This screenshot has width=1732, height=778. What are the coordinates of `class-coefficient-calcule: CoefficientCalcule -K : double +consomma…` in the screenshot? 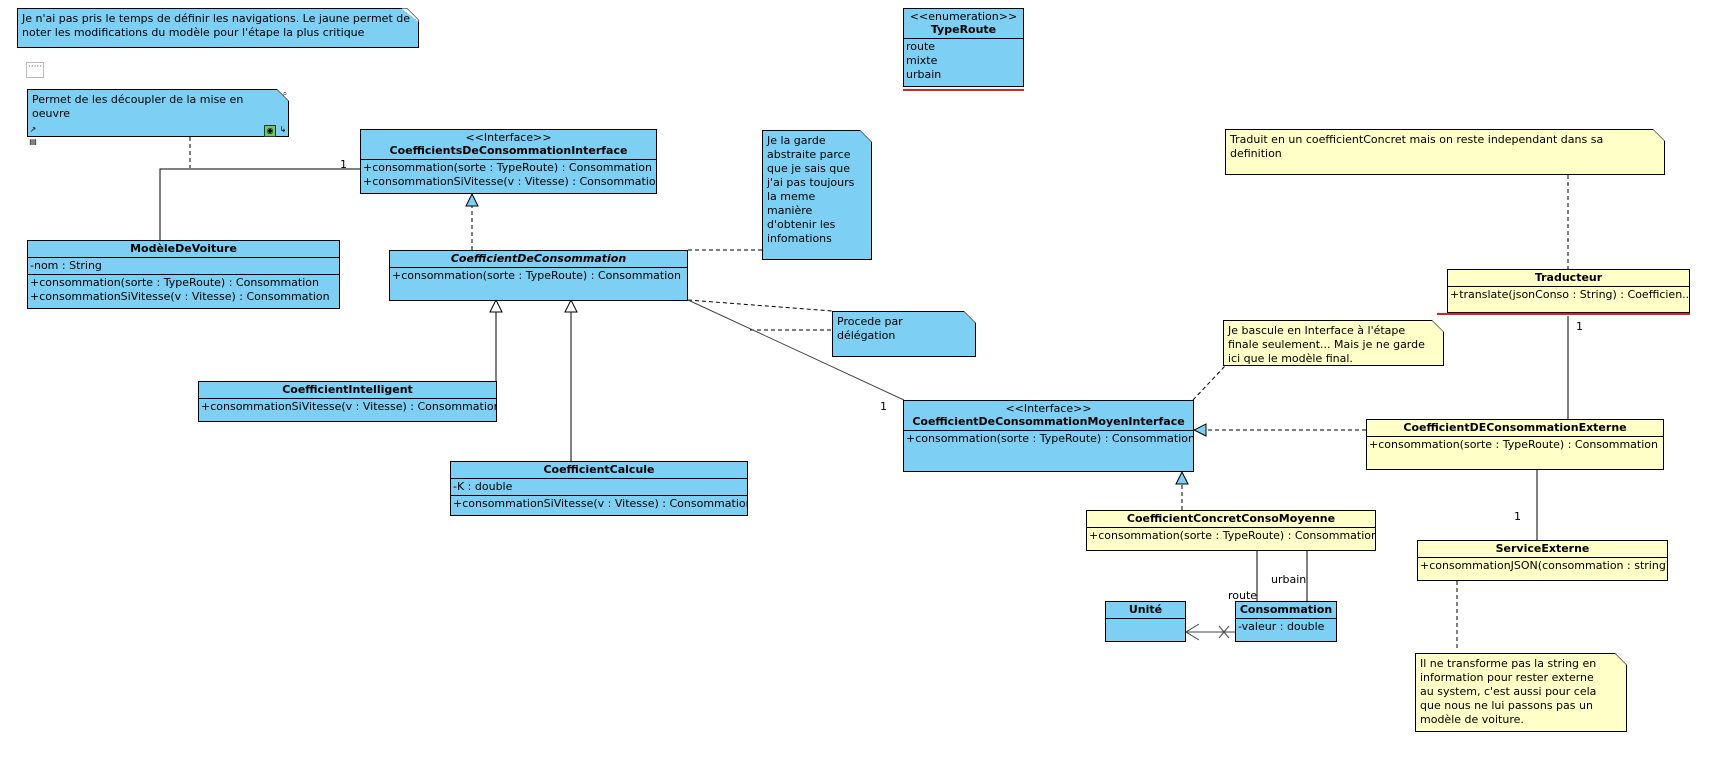 It's located at (599, 488).